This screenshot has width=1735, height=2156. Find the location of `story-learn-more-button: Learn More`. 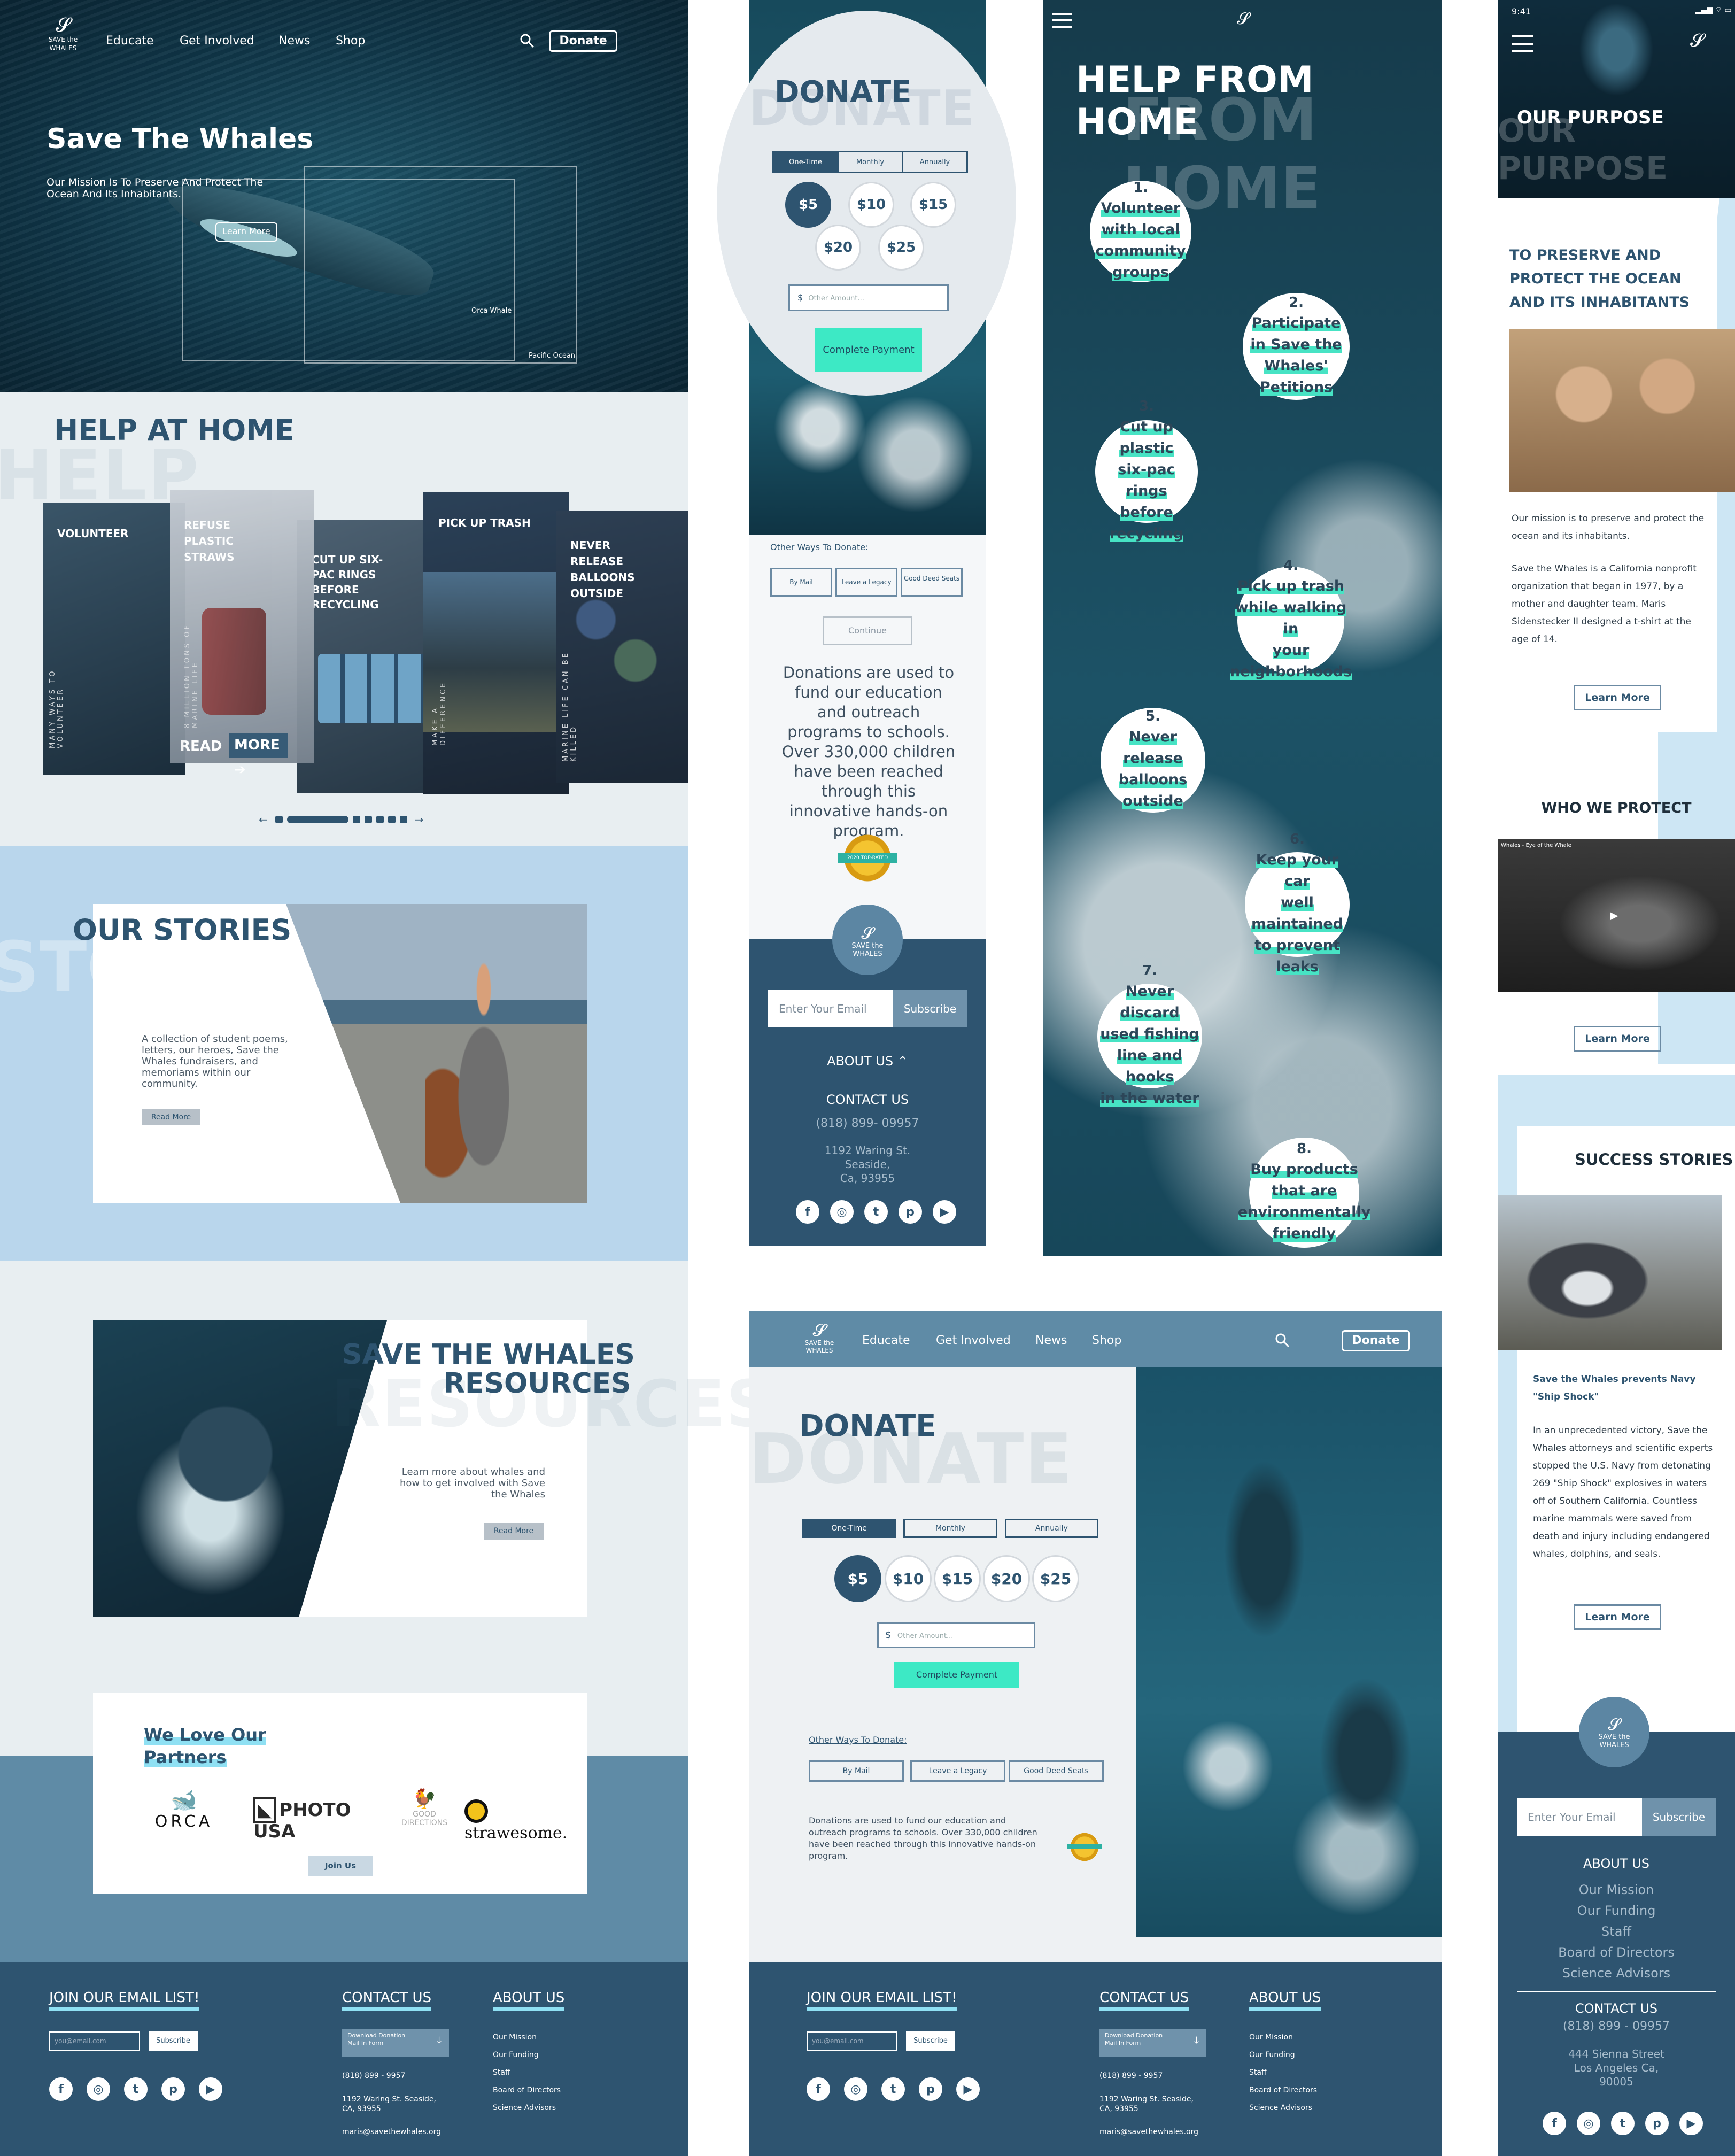

story-learn-more-button: Learn More is located at coordinates (1617, 1617).